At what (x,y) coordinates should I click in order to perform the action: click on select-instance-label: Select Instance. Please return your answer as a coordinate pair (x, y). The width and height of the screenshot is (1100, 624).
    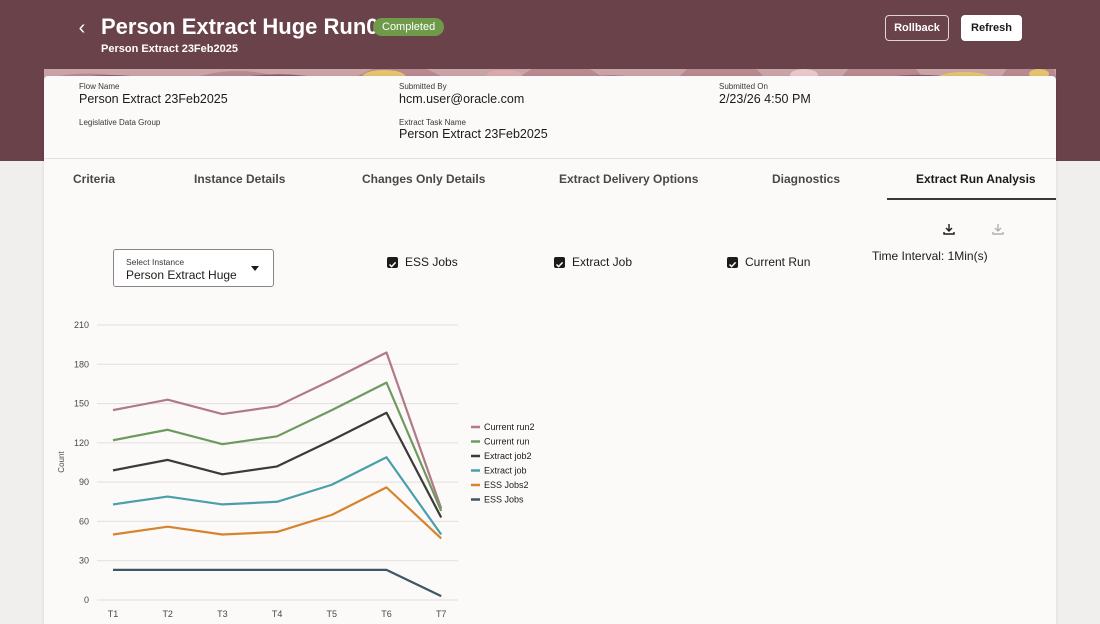
    Looking at the image, I should click on (155, 262).